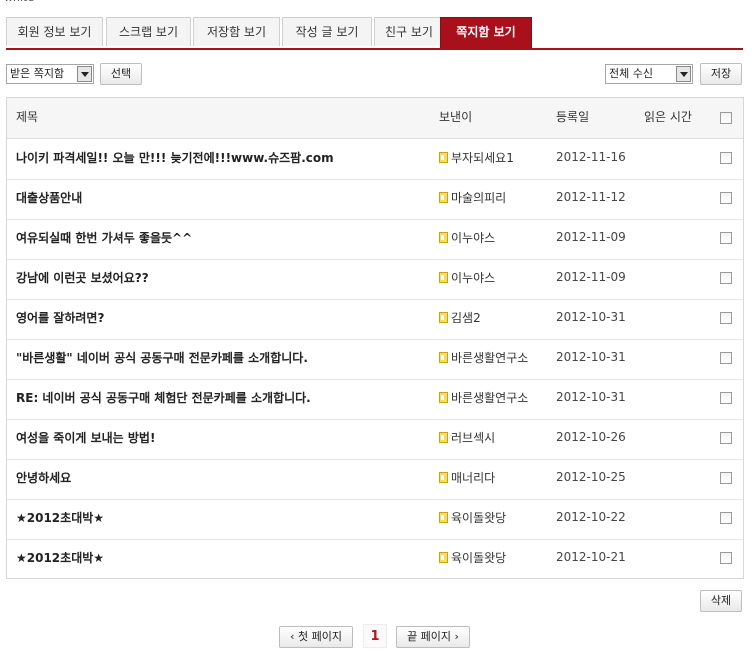  I want to click on save-button: 저장, so click(721, 74).